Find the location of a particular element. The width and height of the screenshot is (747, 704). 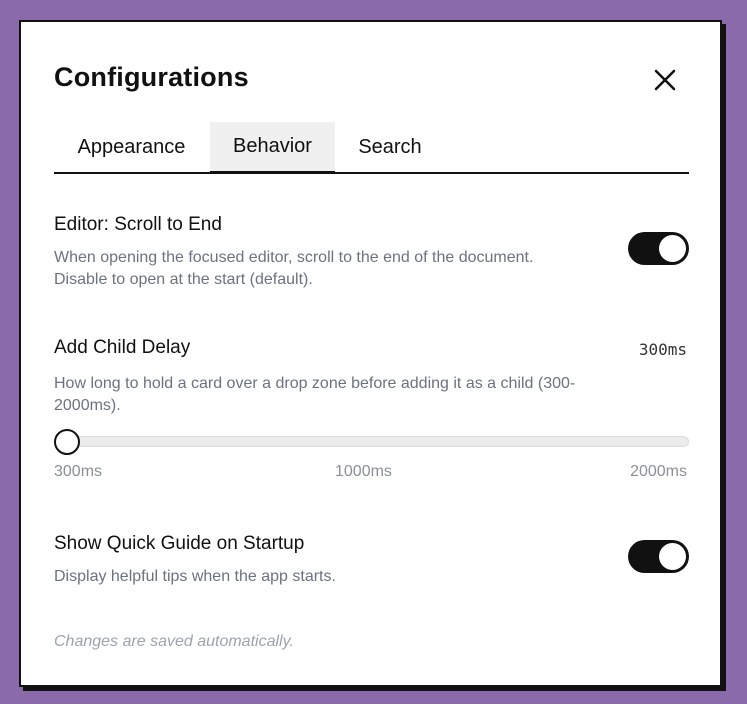

tab-behavior: Behavior is located at coordinates (272, 148).